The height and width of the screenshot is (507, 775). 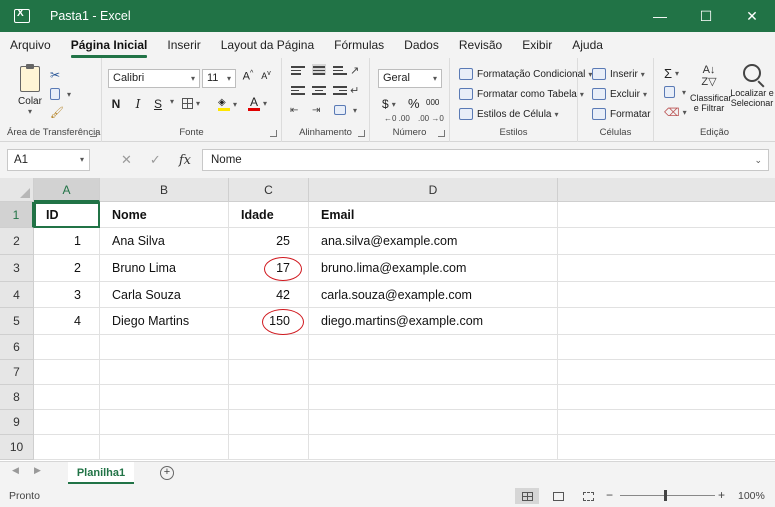 I want to click on table-data-cell: 17, so click(x=269, y=268).